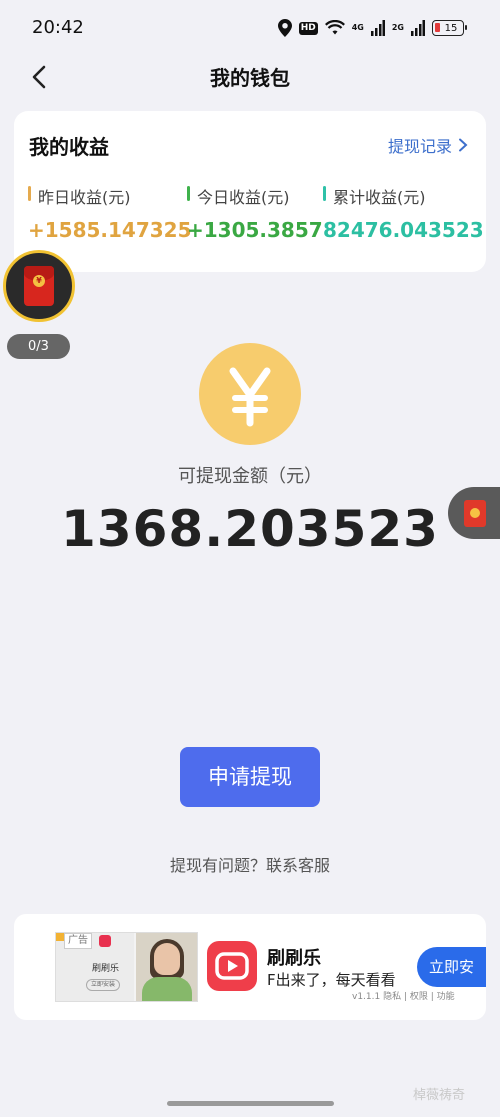 This screenshot has width=500, height=1117. Describe the element at coordinates (110, 213) in the screenshot. I see `stat-yesterday: 昨日收益(元) +1585.147325` at that location.